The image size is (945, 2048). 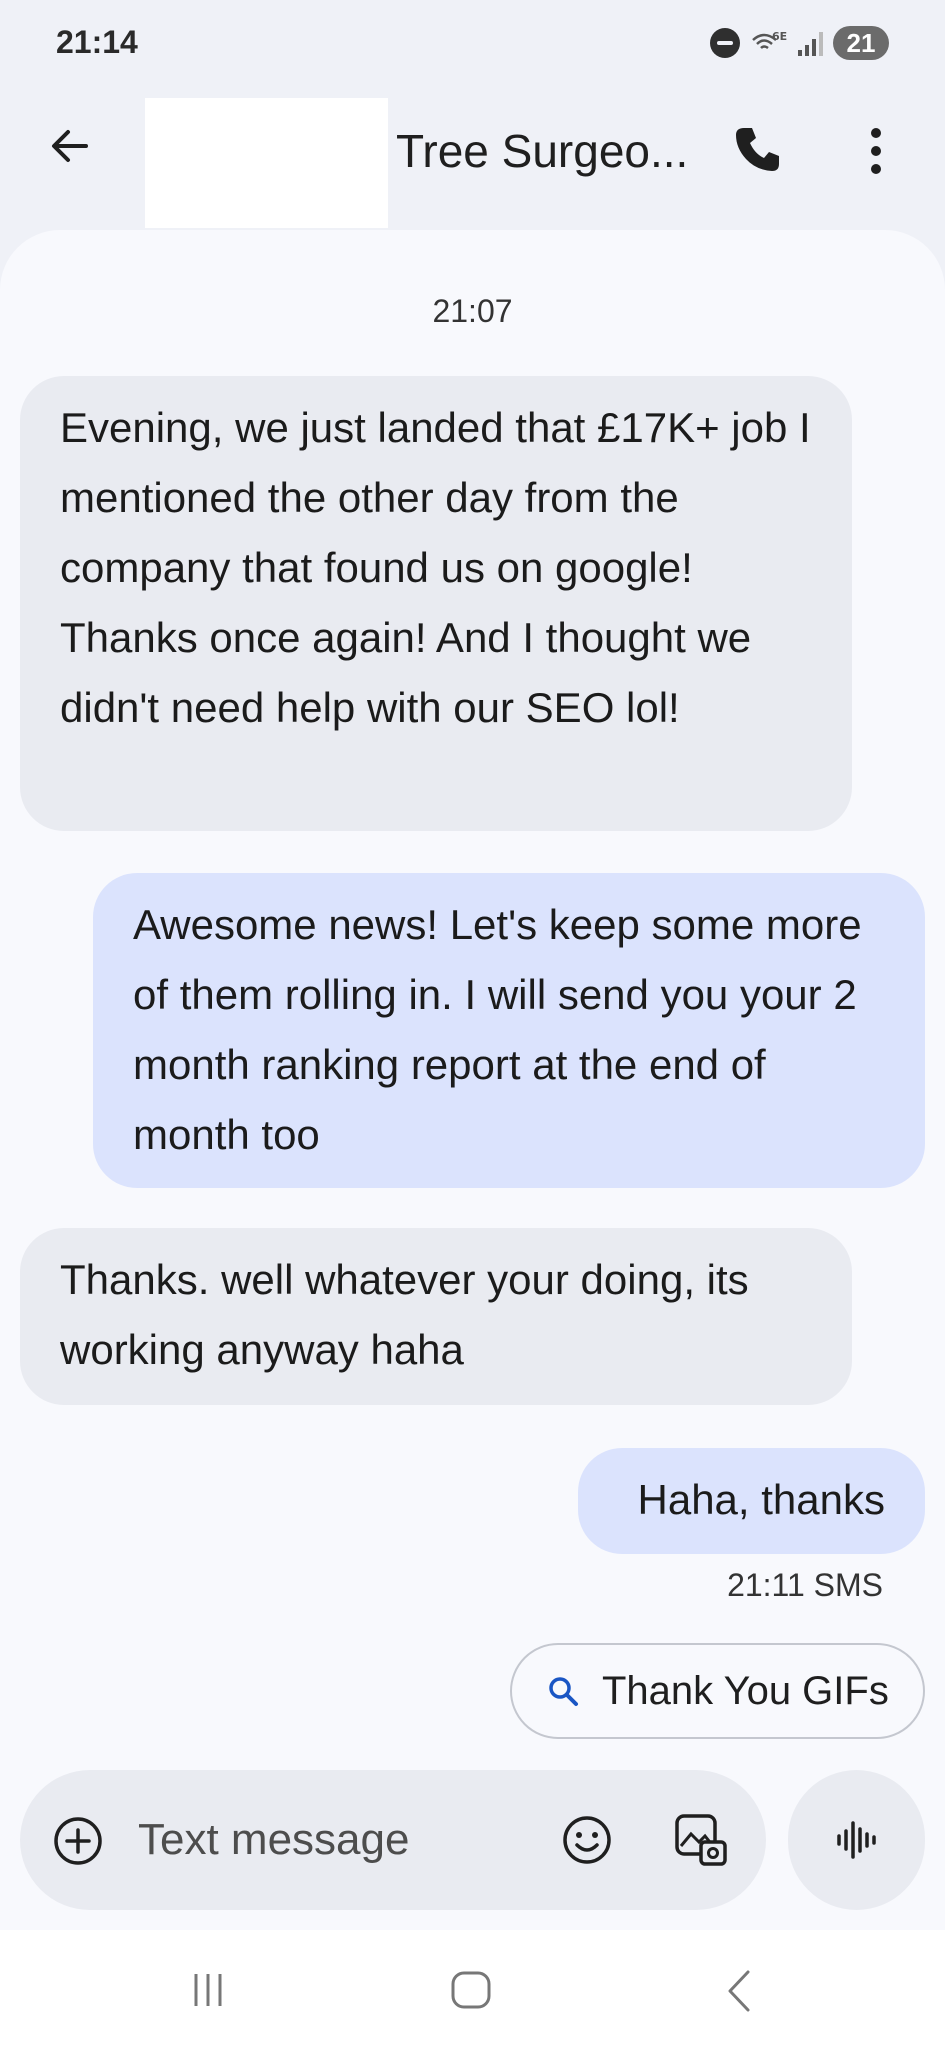 I want to click on message-outgoing: Haha, thanks, so click(x=751, y=1501).